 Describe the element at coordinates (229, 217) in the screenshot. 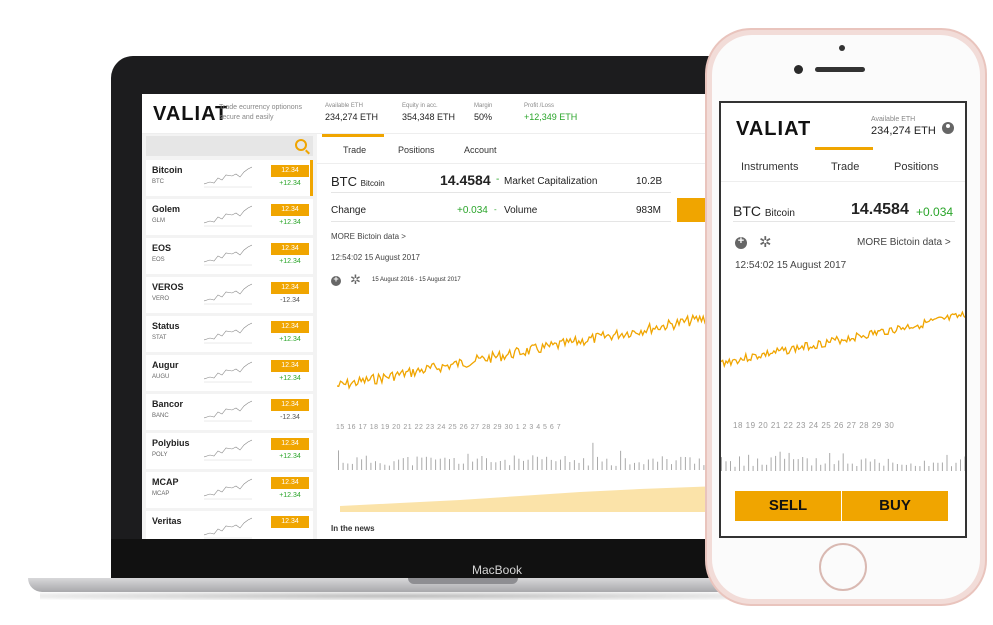

I see `instrument-item: Golem GLM 12.34 +12.34` at that location.